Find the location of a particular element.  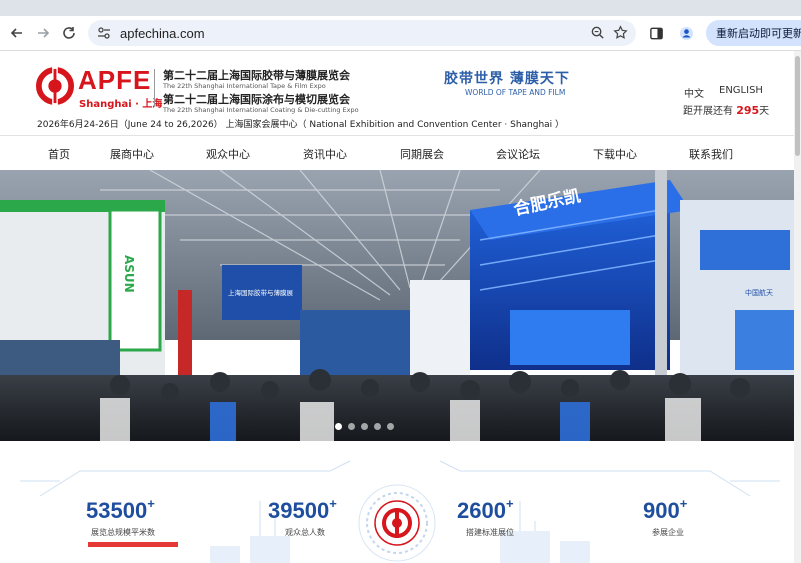

stat-visitors-label: 观众总人数 is located at coordinates (305, 532).